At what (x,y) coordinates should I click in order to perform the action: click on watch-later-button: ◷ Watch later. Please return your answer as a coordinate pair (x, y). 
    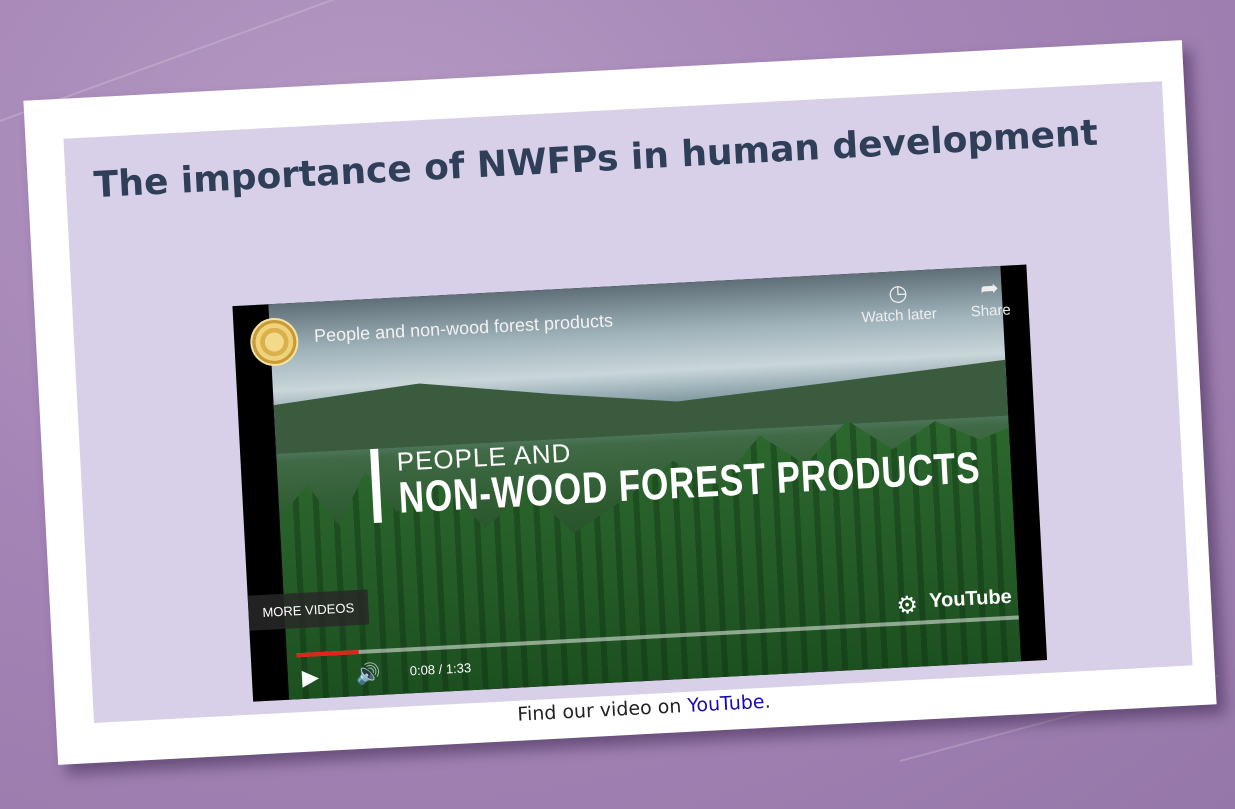
    Looking at the image, I should click on (898, 301).